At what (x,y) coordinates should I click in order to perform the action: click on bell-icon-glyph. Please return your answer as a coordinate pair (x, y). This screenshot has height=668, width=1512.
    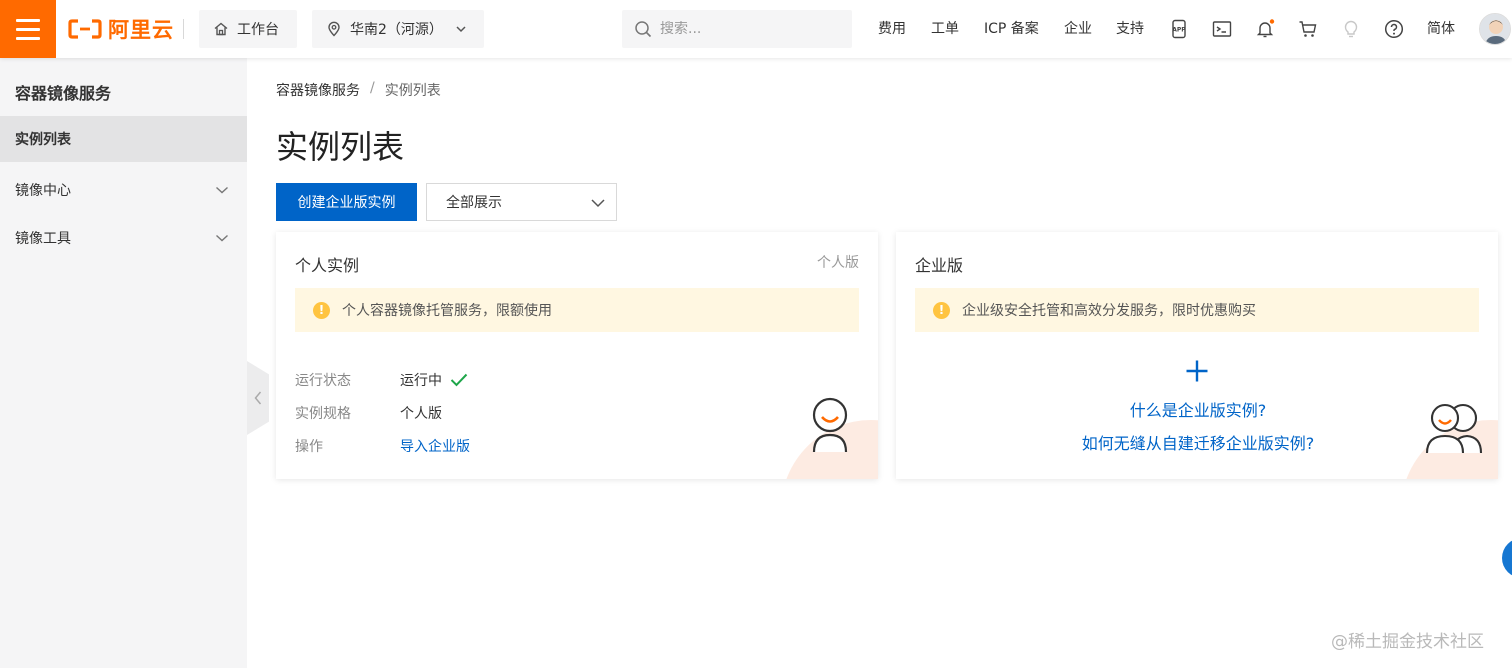
    Looking at the image, I should click on (1265, 28).